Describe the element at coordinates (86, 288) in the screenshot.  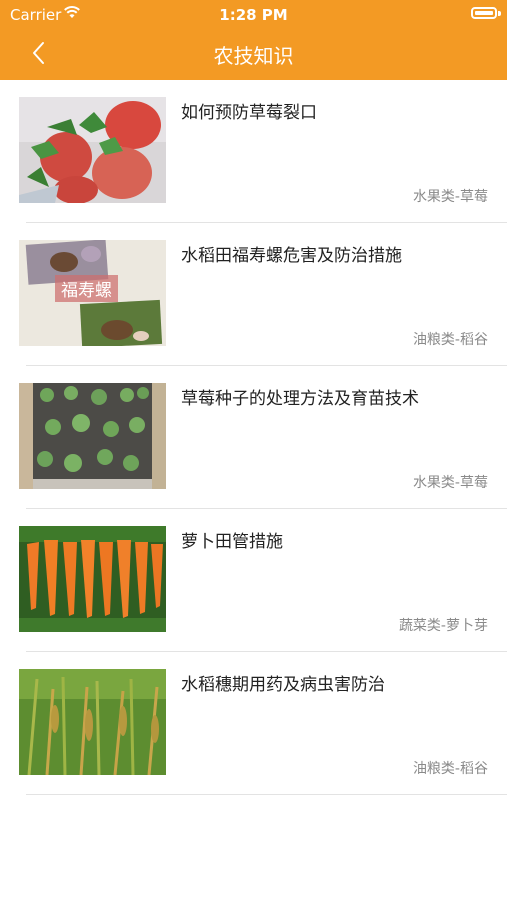
I see `thumb-caption: 福寿螺` at that location.